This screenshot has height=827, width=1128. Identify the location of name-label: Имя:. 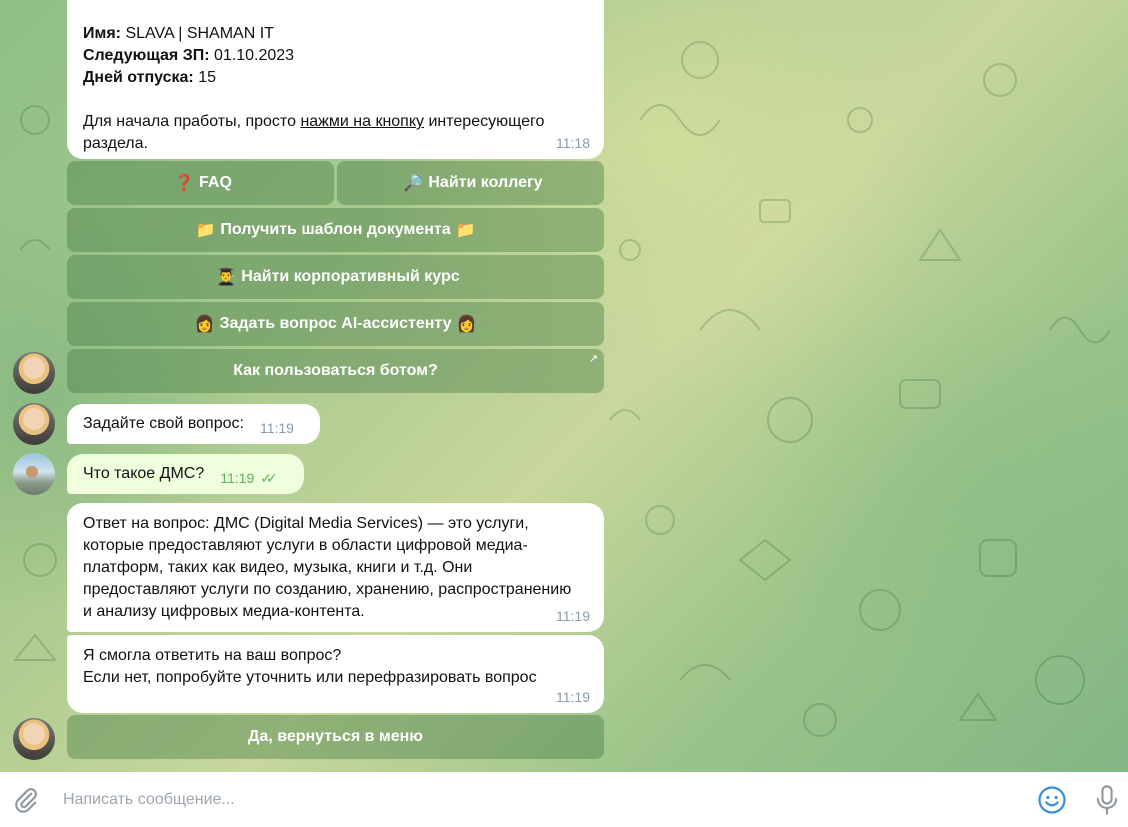
(102, 33).